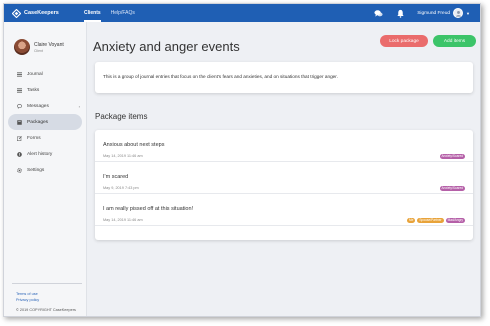 The width and height of the screenshot is (490, 326). I want to click on sidebar-item-label: Settings, so click(36, 170).